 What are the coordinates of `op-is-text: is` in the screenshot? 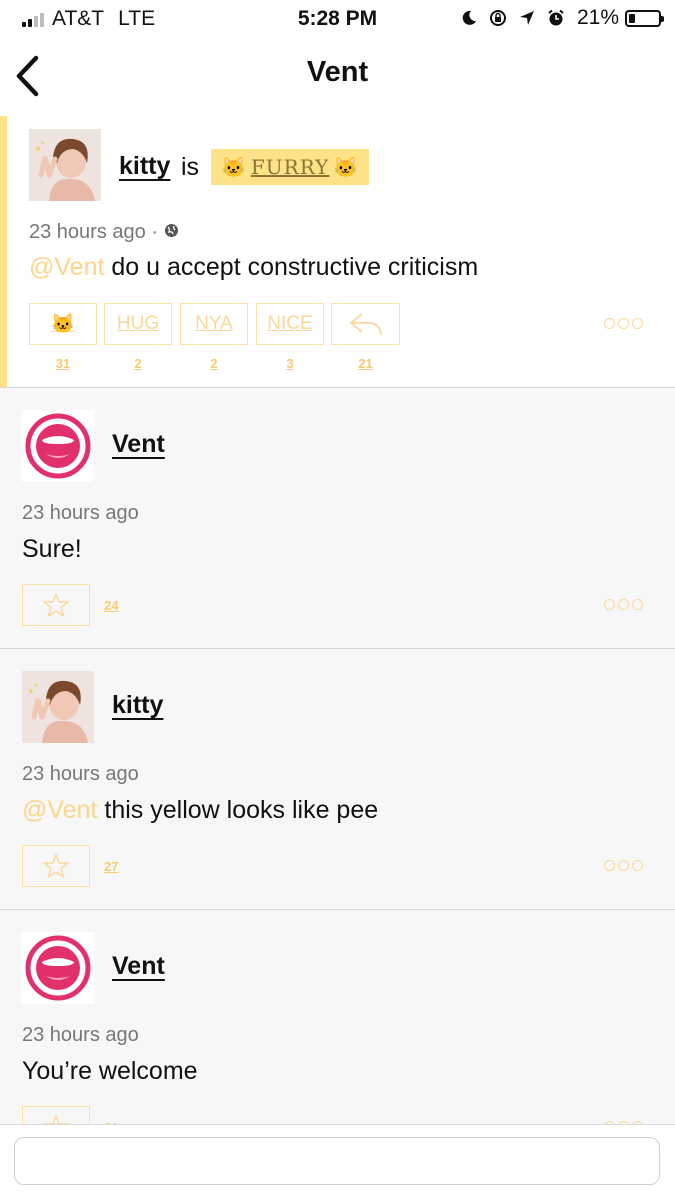 It's located at (190, 167).